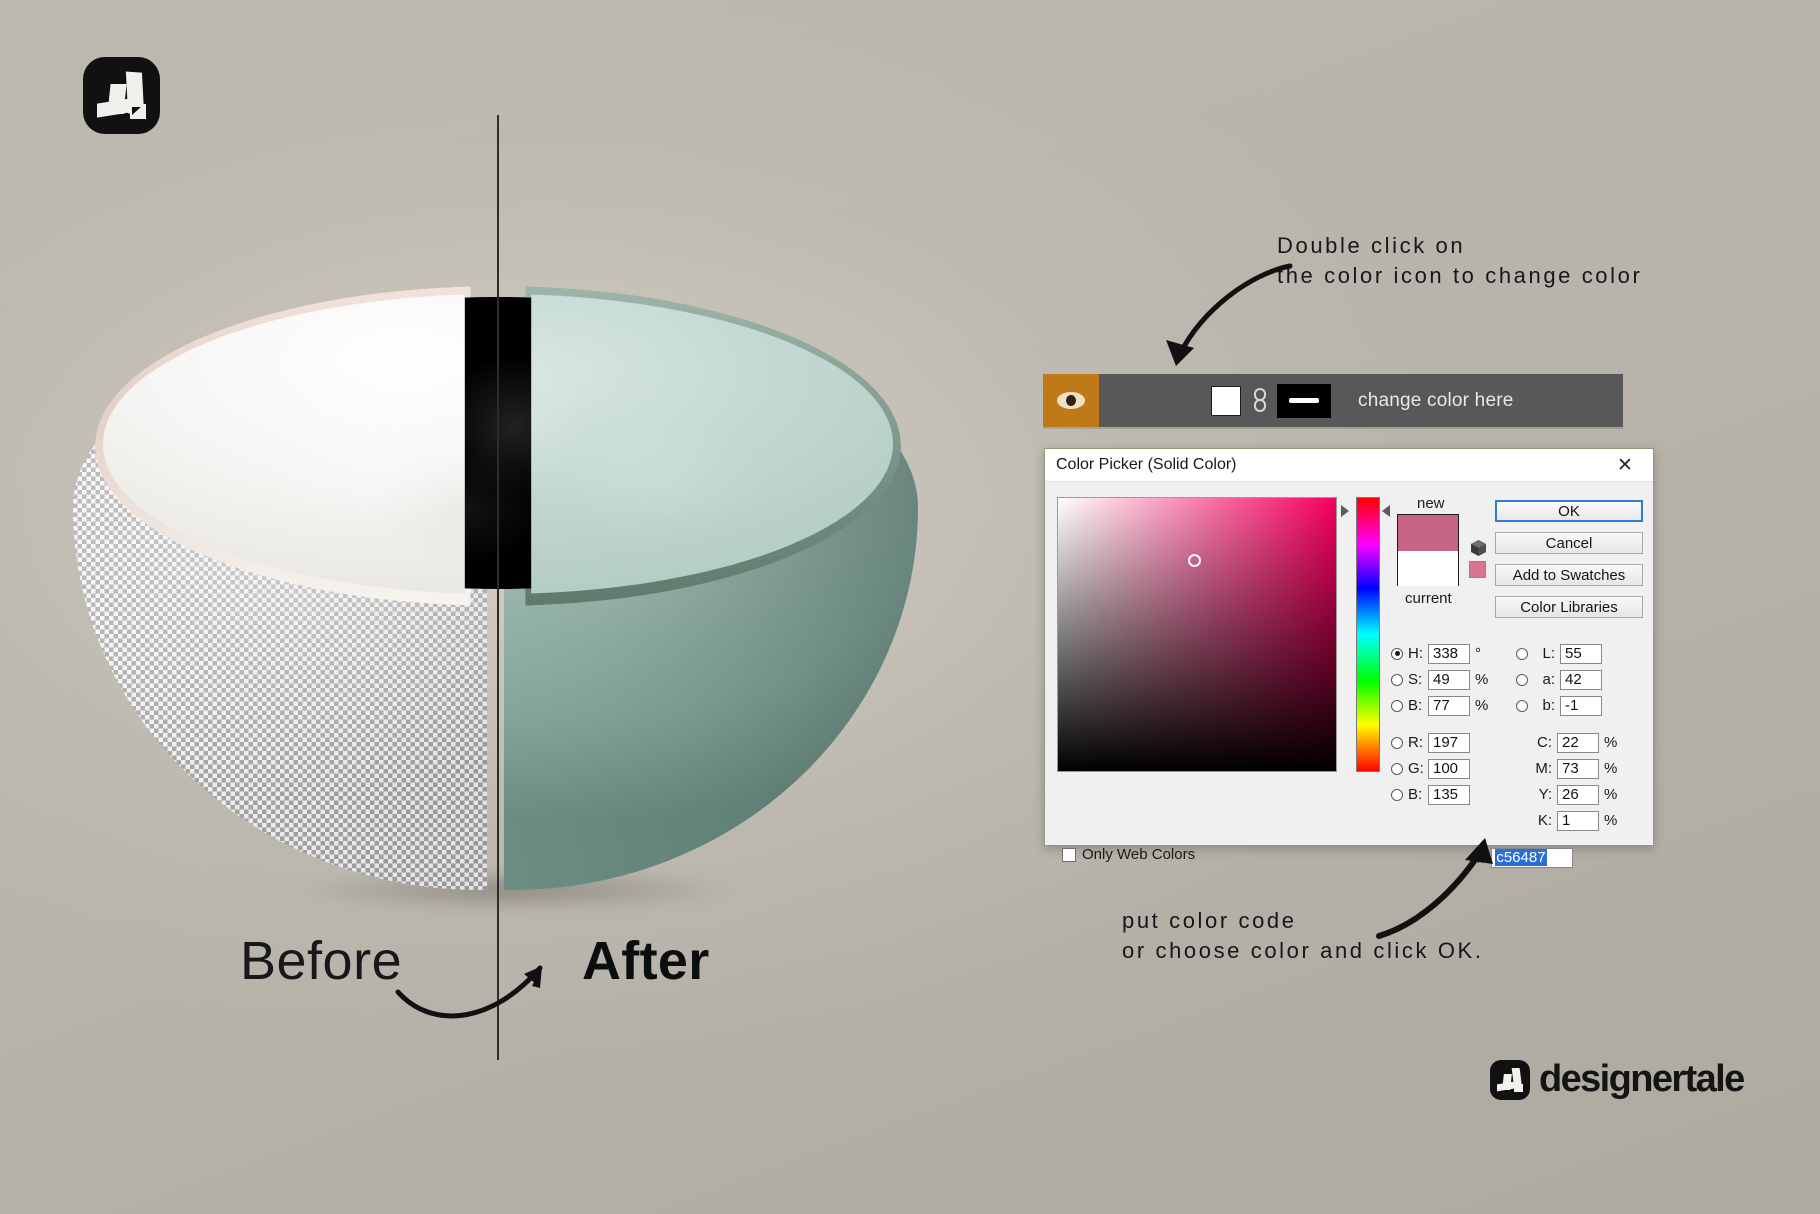  Describe the element at coordinates (1436, 400) in the screenshot. I see `layer-name: change color here` at that location.